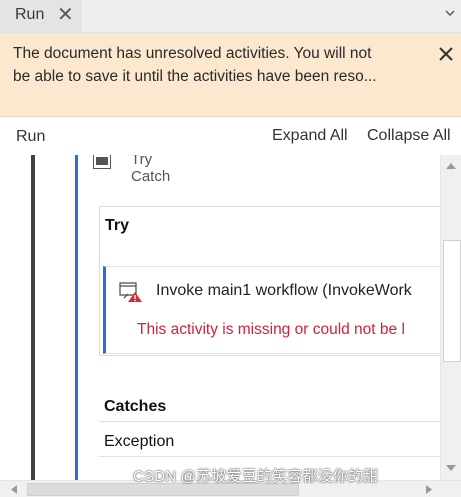  Describe the element at coordinates (429, 489) in the screenshot. I see `scroll-right-arrow-icon` at that location.